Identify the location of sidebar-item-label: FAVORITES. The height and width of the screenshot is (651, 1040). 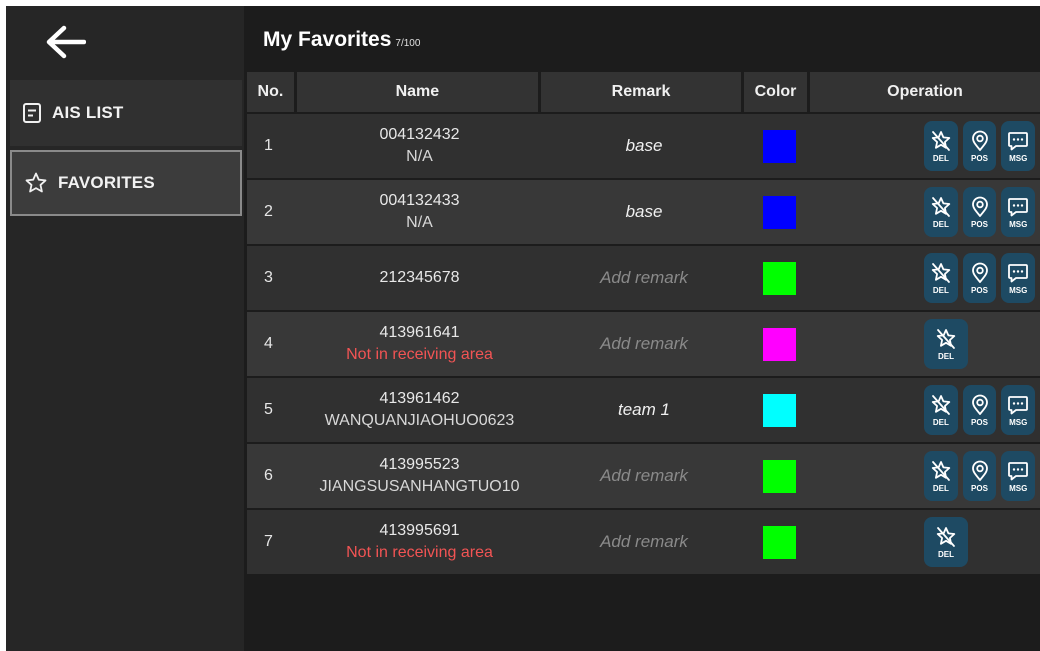
(106, 182).